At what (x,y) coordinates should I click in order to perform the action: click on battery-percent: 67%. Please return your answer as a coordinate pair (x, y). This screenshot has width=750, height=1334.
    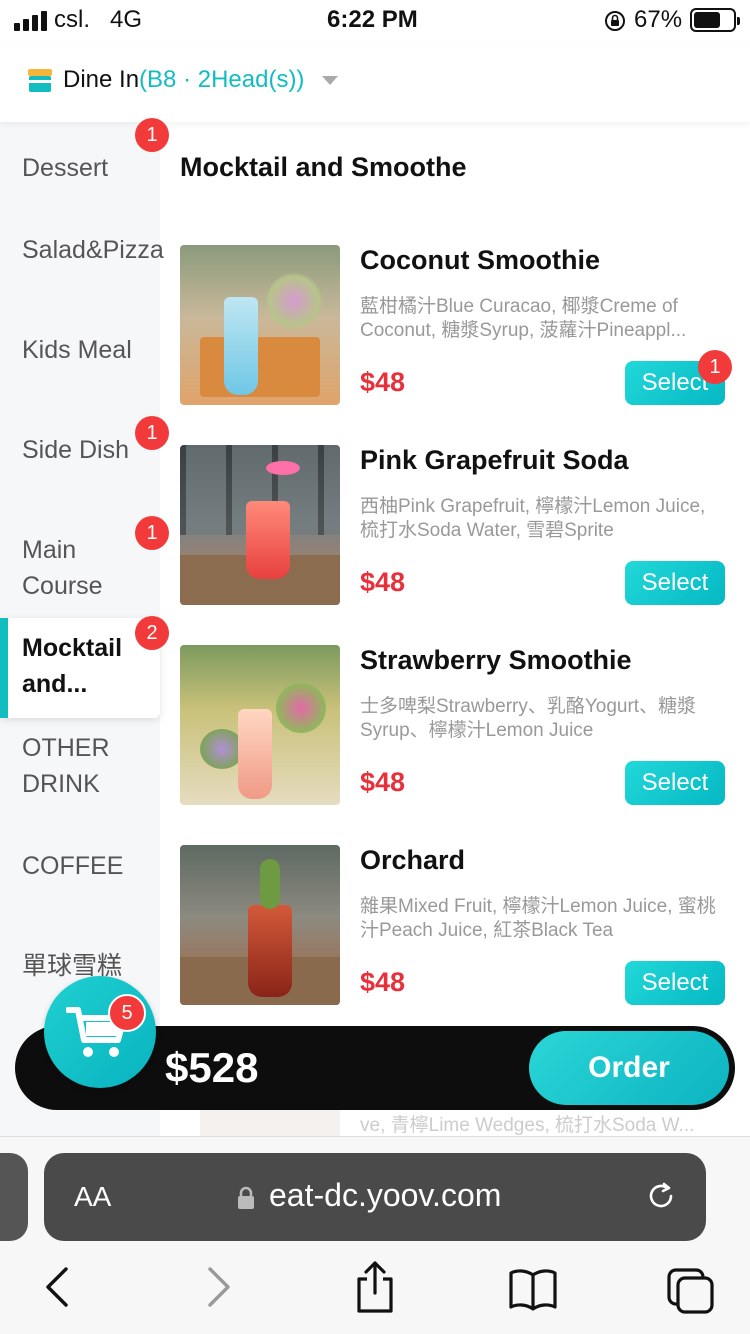
    Looking at the image, I should click on (658, 19).